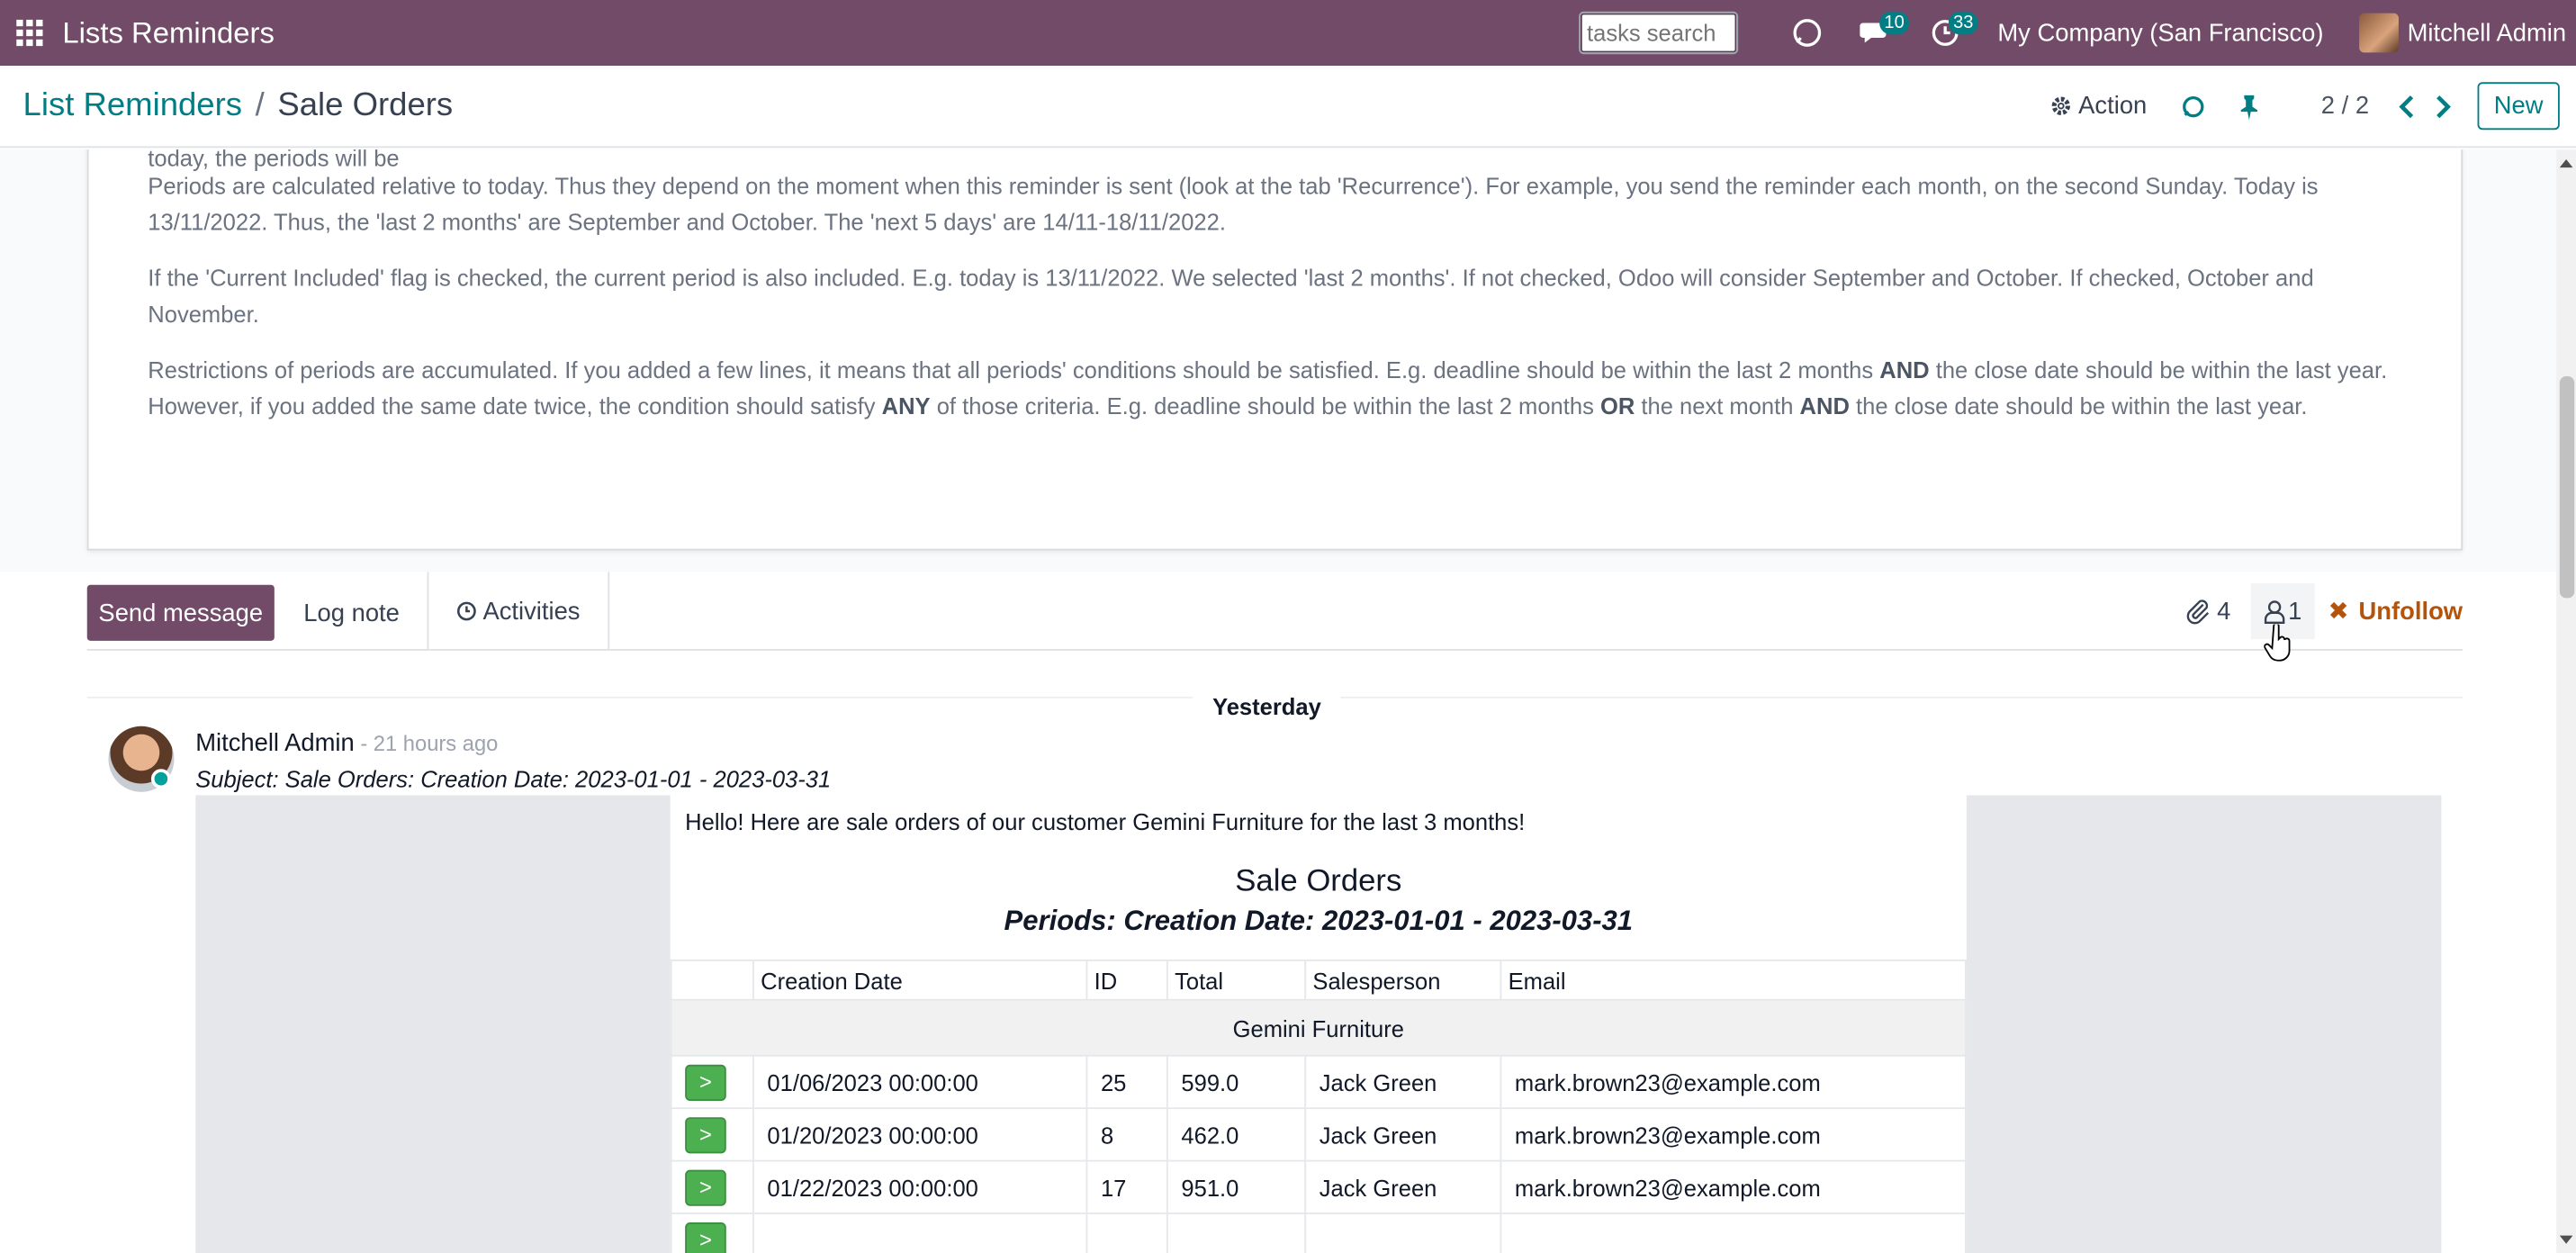 Image resolution: width=2576 pixels, height=1253 pixels. Describe the element at coordinates (2345, 106) in the screenshot. I see `pager-value: 2 / 2` at that location.